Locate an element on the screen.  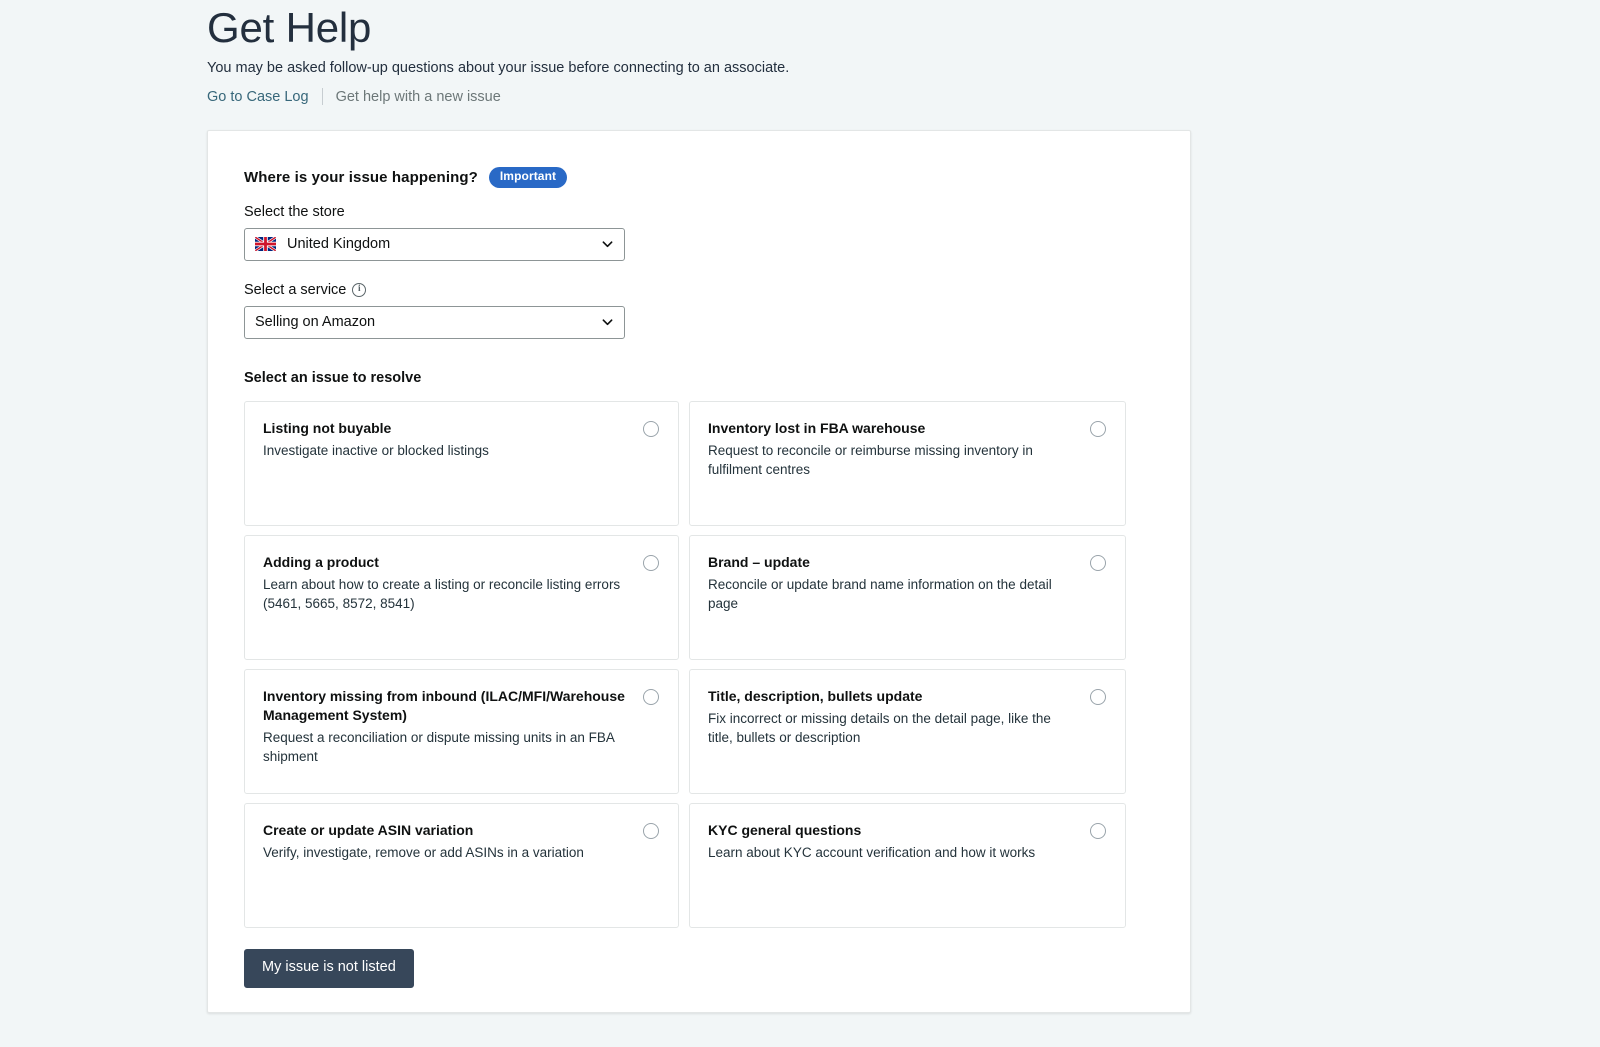
service-select-value: Selling on Amazon is located at coordinates (315, 322).